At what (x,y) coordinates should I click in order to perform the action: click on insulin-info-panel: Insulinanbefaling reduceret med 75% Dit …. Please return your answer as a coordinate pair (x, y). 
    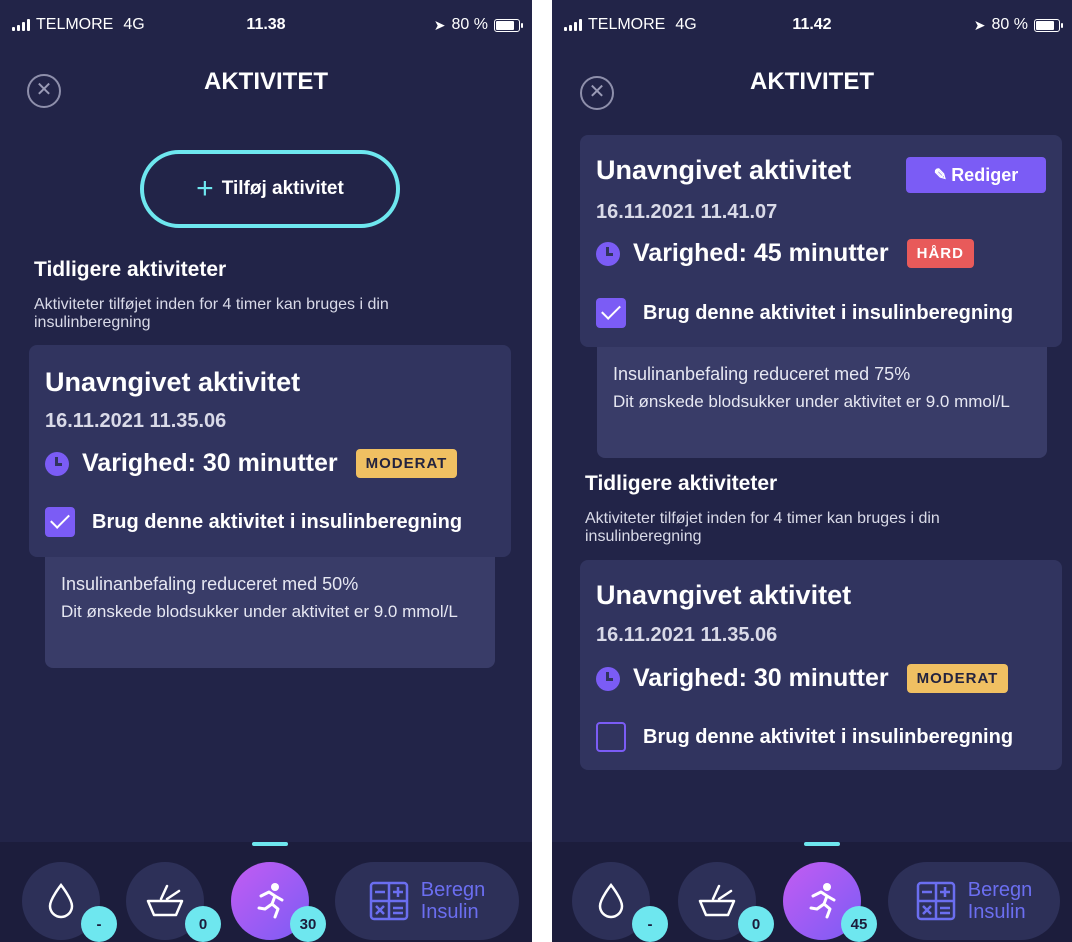
    Looking at the image, I should click on (822, 399).